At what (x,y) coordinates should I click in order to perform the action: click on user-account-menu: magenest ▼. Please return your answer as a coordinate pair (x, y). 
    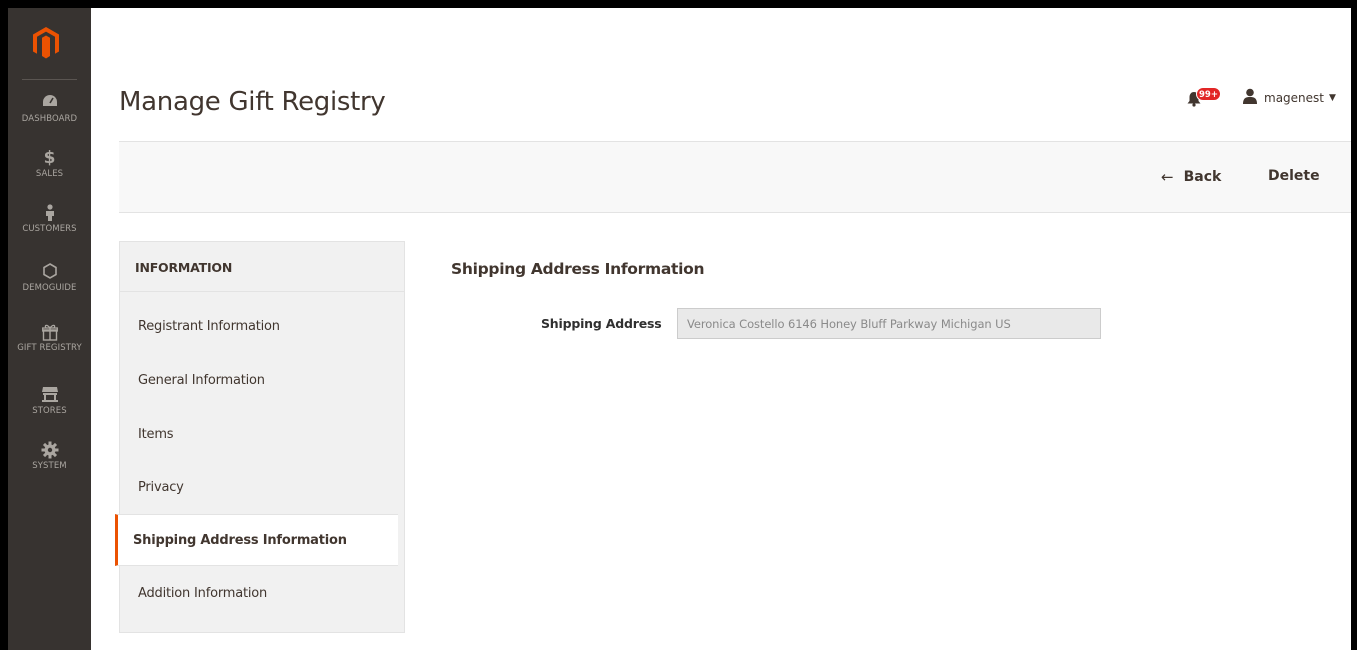
    Looking at the image, I should click on (1289, 98).